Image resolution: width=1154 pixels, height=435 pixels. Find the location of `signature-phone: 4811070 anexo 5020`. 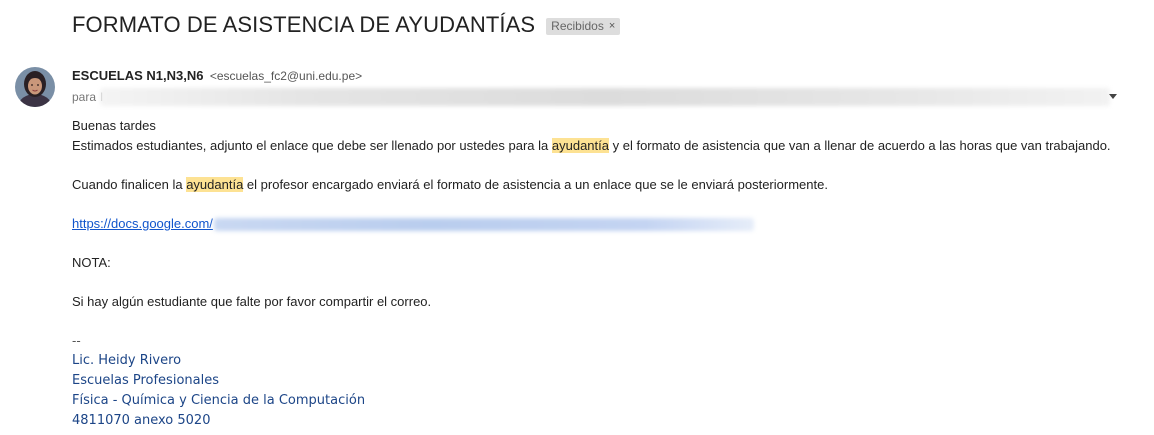

signature-phone: 4811070 anexo 5020 is located at coordinates (141, 420).